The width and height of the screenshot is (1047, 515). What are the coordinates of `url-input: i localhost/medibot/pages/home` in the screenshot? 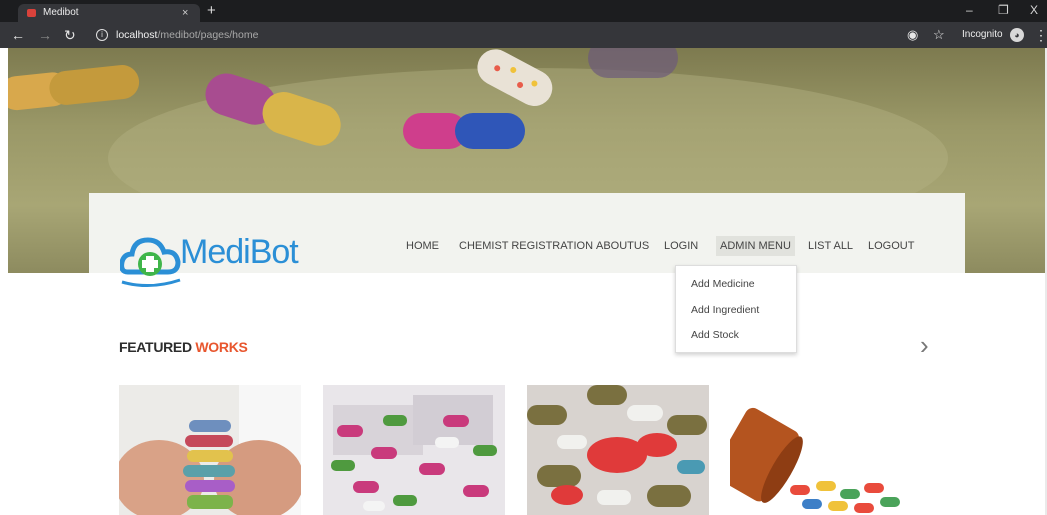 It's located at (492, 35).